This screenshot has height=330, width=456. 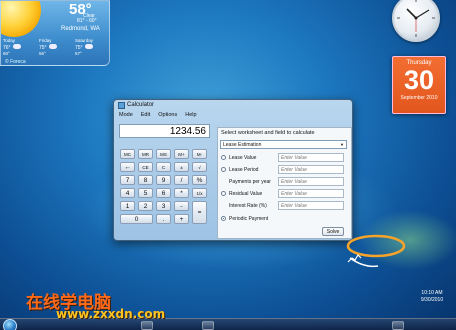 I want to click on menu-mode: Mode, so click(x=126, y=115).